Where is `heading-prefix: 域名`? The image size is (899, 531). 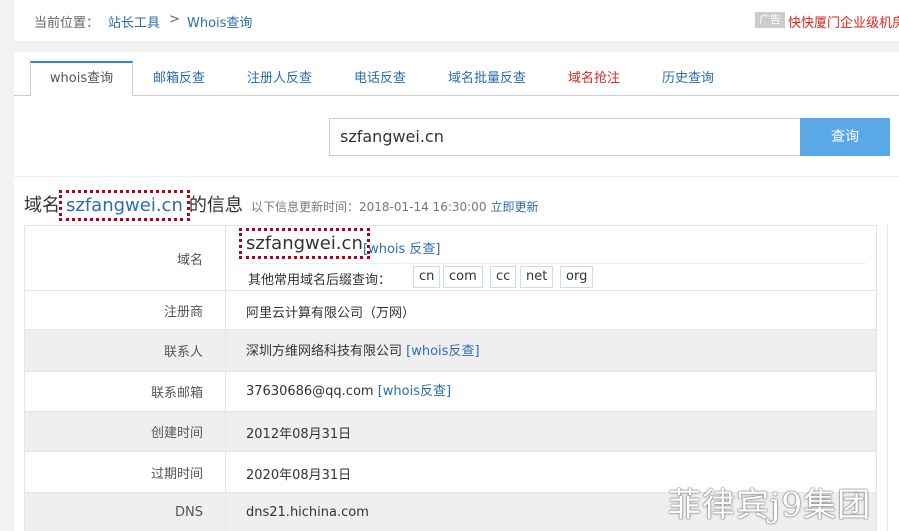 heading-prefix: 域名 is located at coordinates (42, 205).